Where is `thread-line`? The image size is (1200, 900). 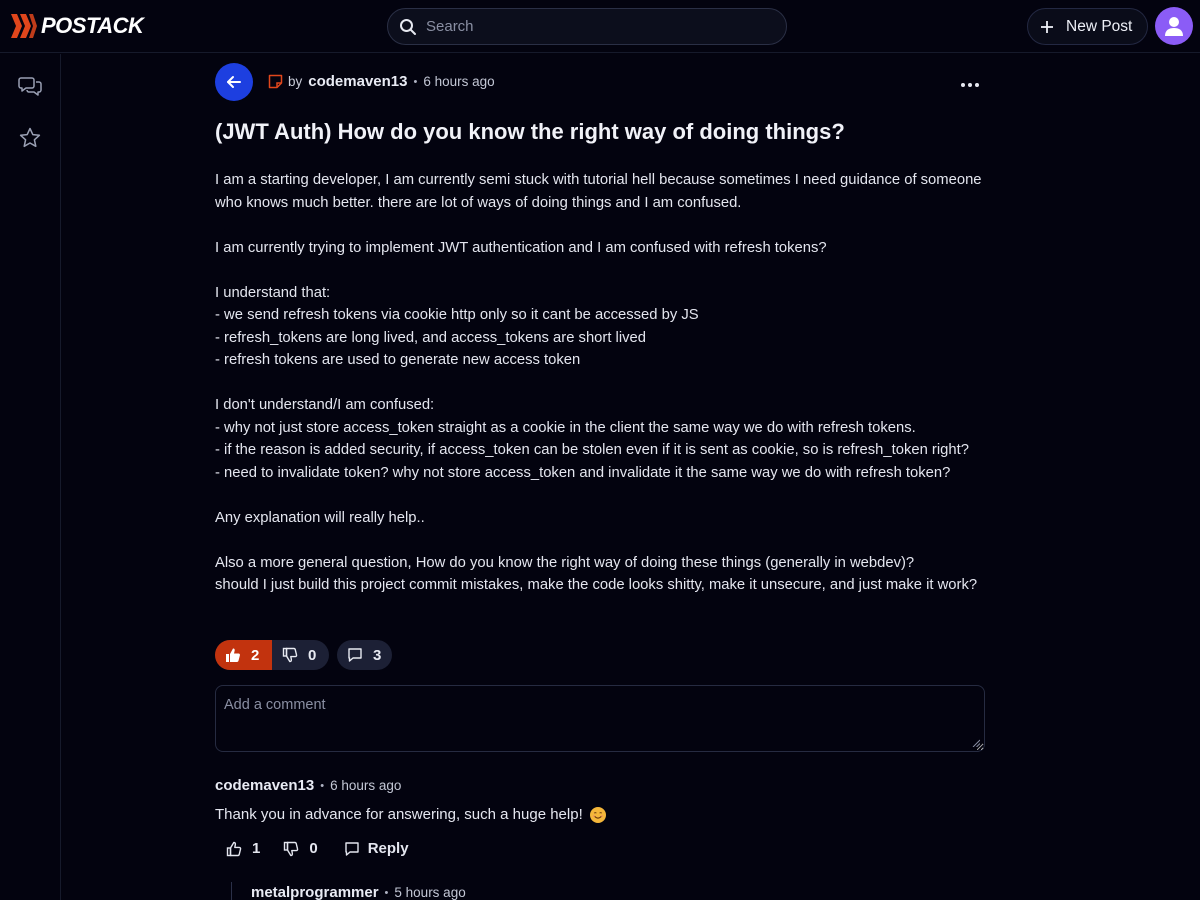
thread-line is located at coordinates (231, 891).